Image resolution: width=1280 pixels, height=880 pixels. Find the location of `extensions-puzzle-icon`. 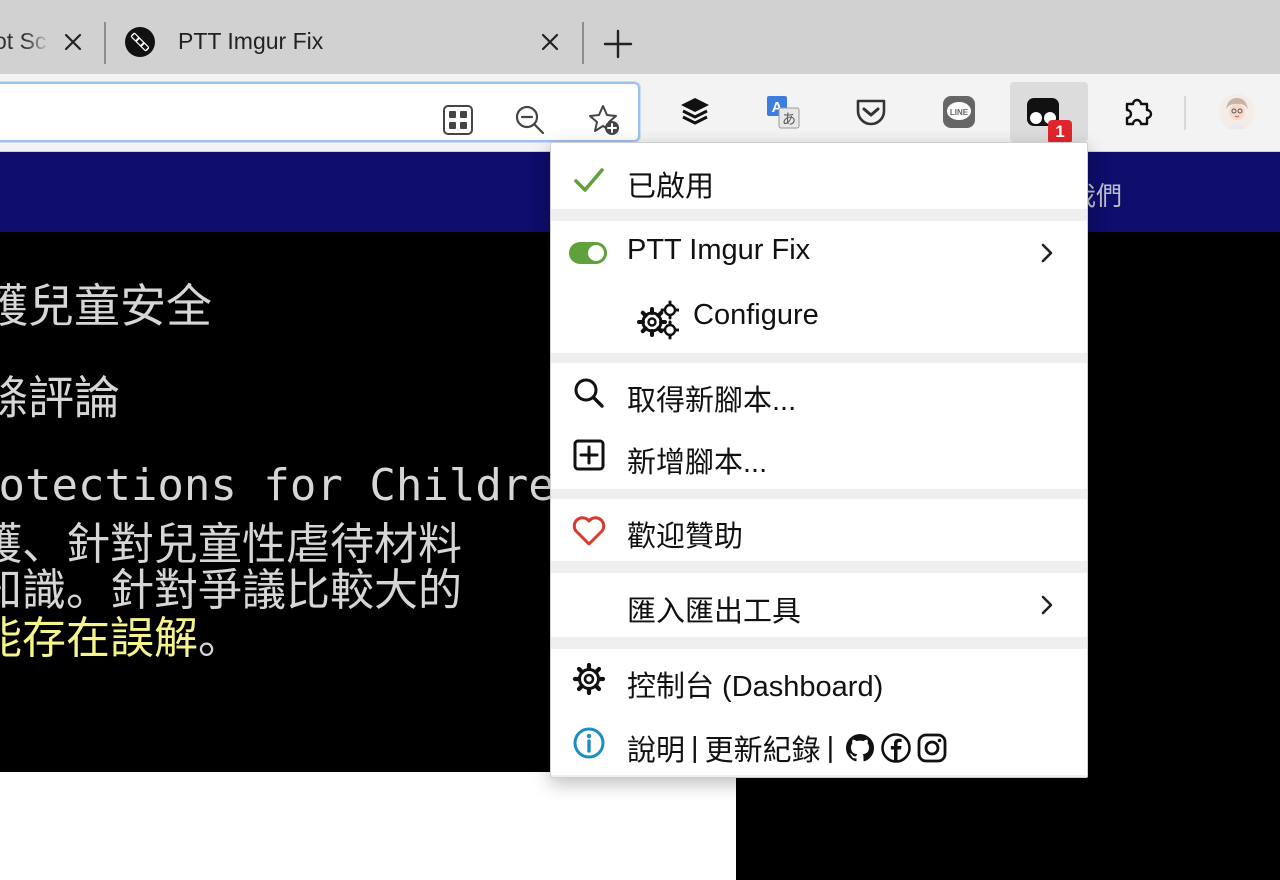

extensions-puzzle-icon is located at coordinates (1139, 112).